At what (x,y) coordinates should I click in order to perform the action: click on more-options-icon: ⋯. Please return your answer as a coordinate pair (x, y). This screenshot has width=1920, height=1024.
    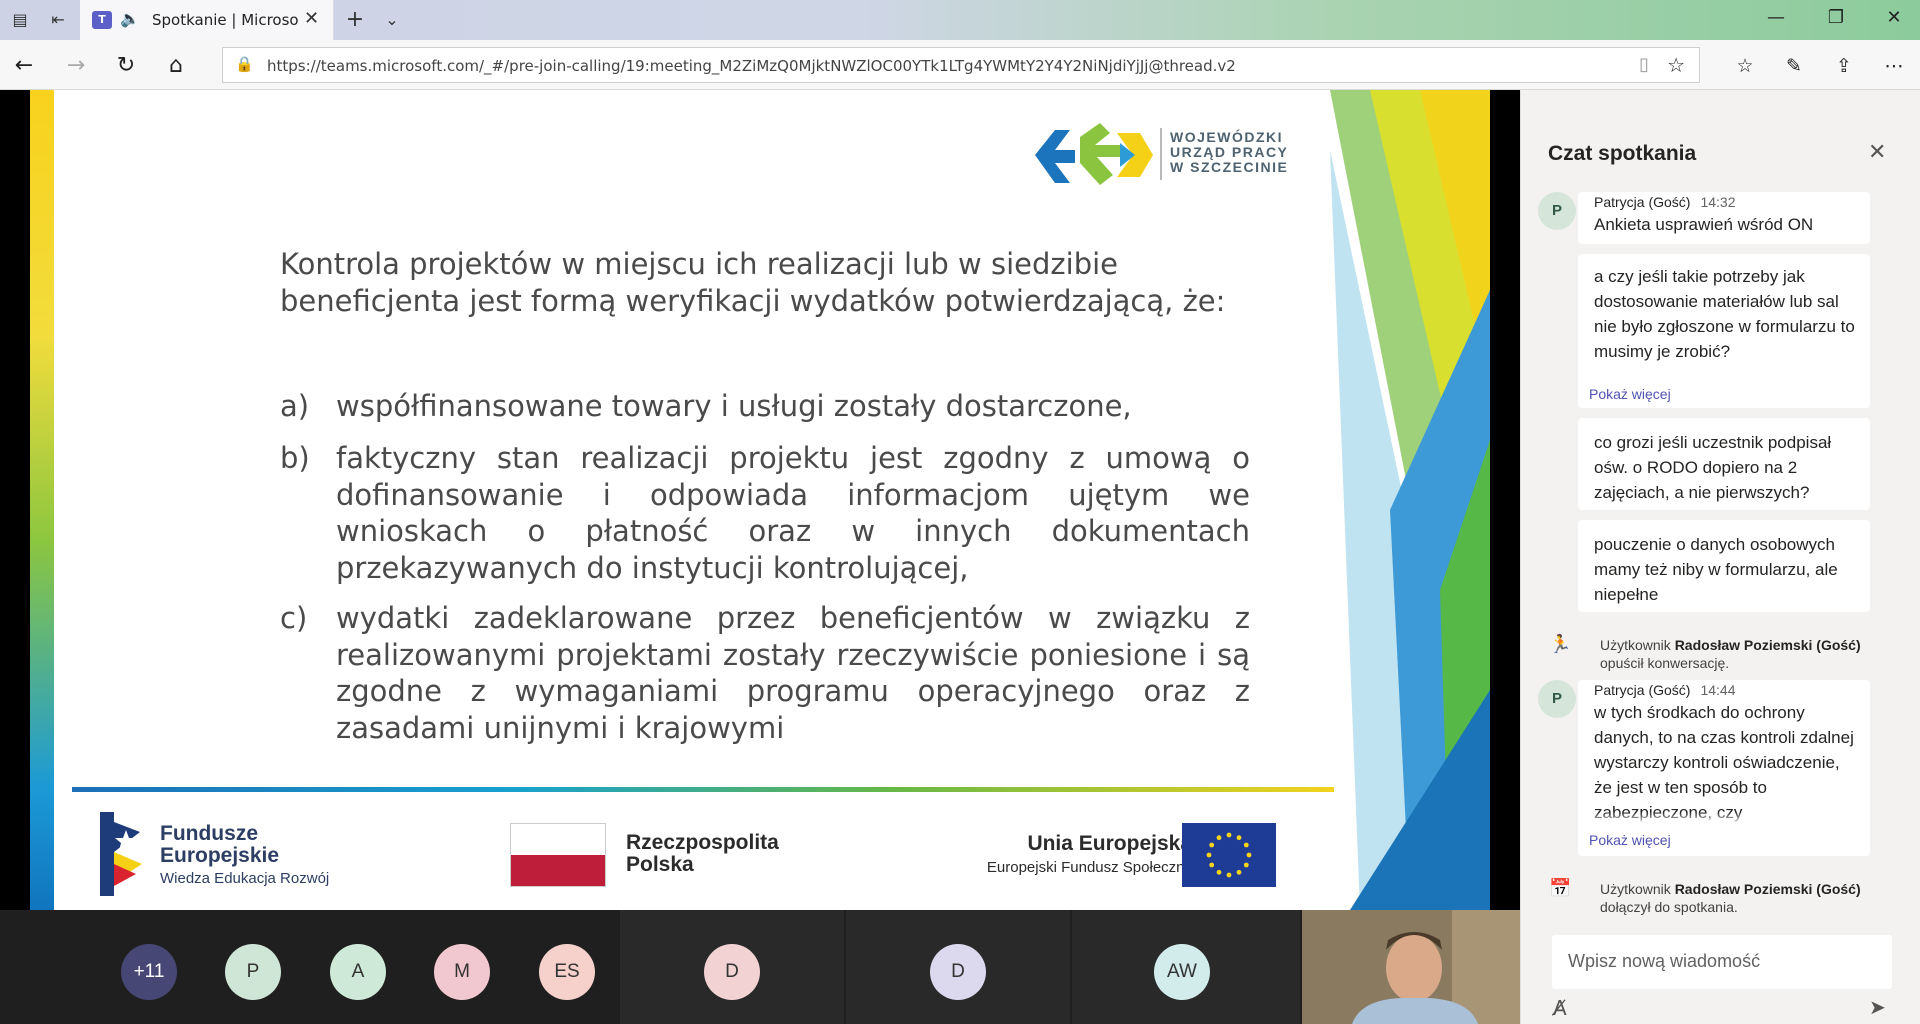
    Looking at the image, I should click on (1894, 66).